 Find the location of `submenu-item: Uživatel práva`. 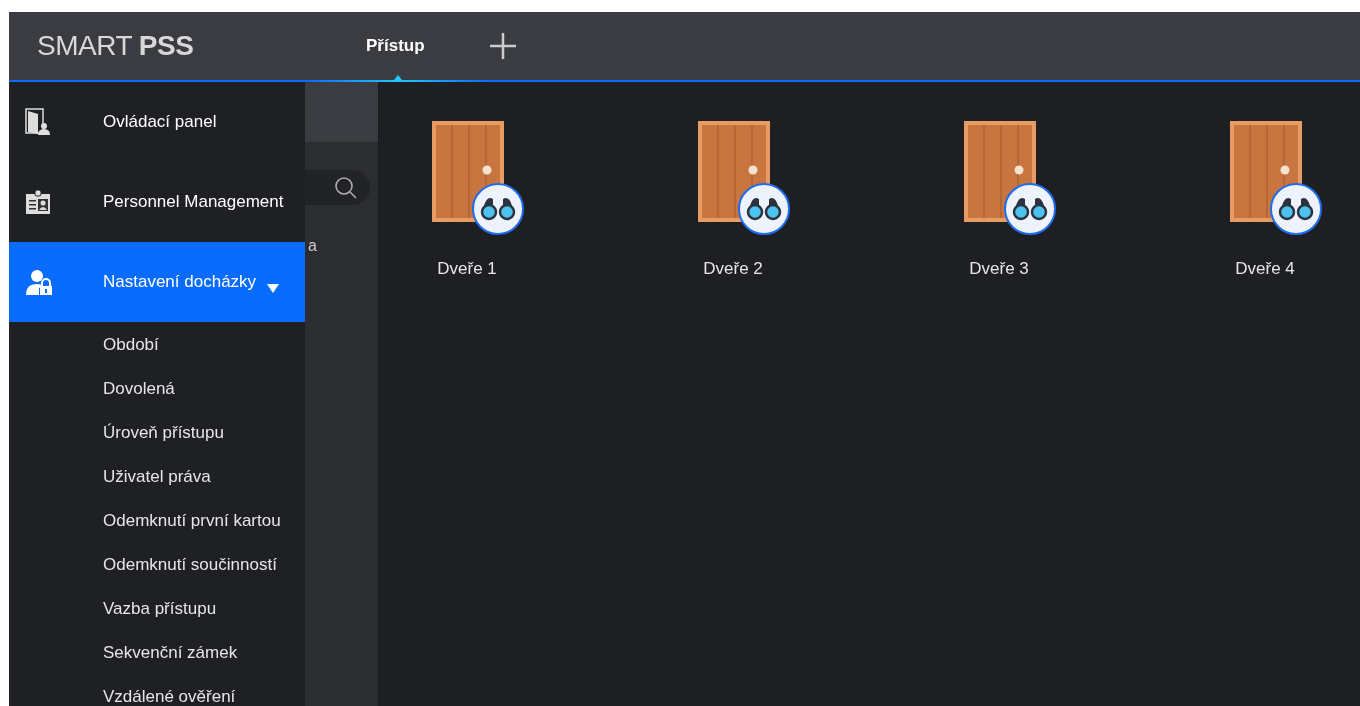

submenu-item: Uživatel práva is located at coordinates (157, 477).